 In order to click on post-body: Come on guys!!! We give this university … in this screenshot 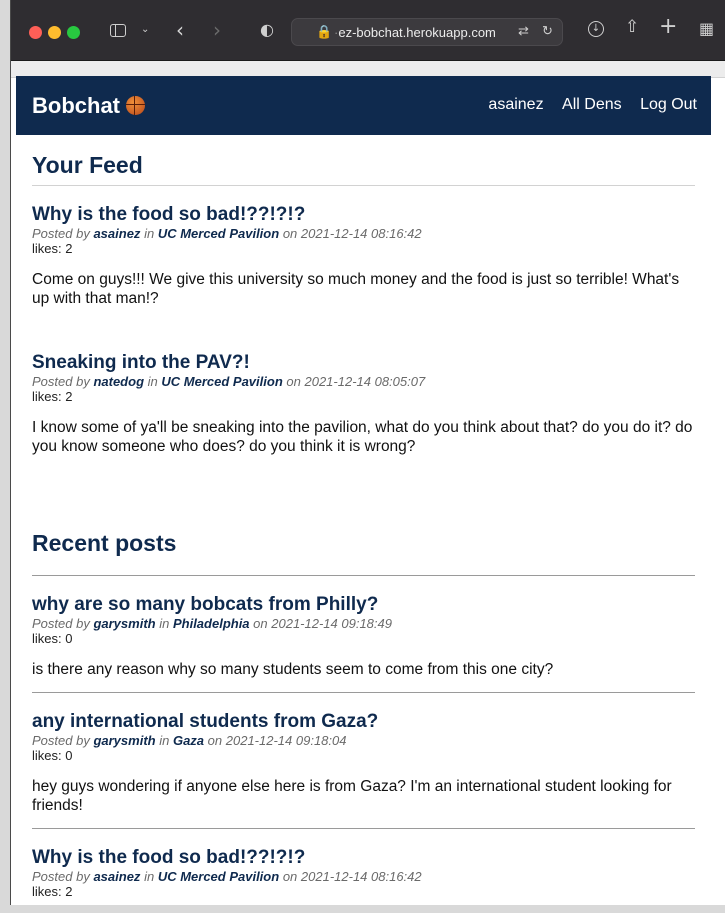, I will do `click(356, 289)`.